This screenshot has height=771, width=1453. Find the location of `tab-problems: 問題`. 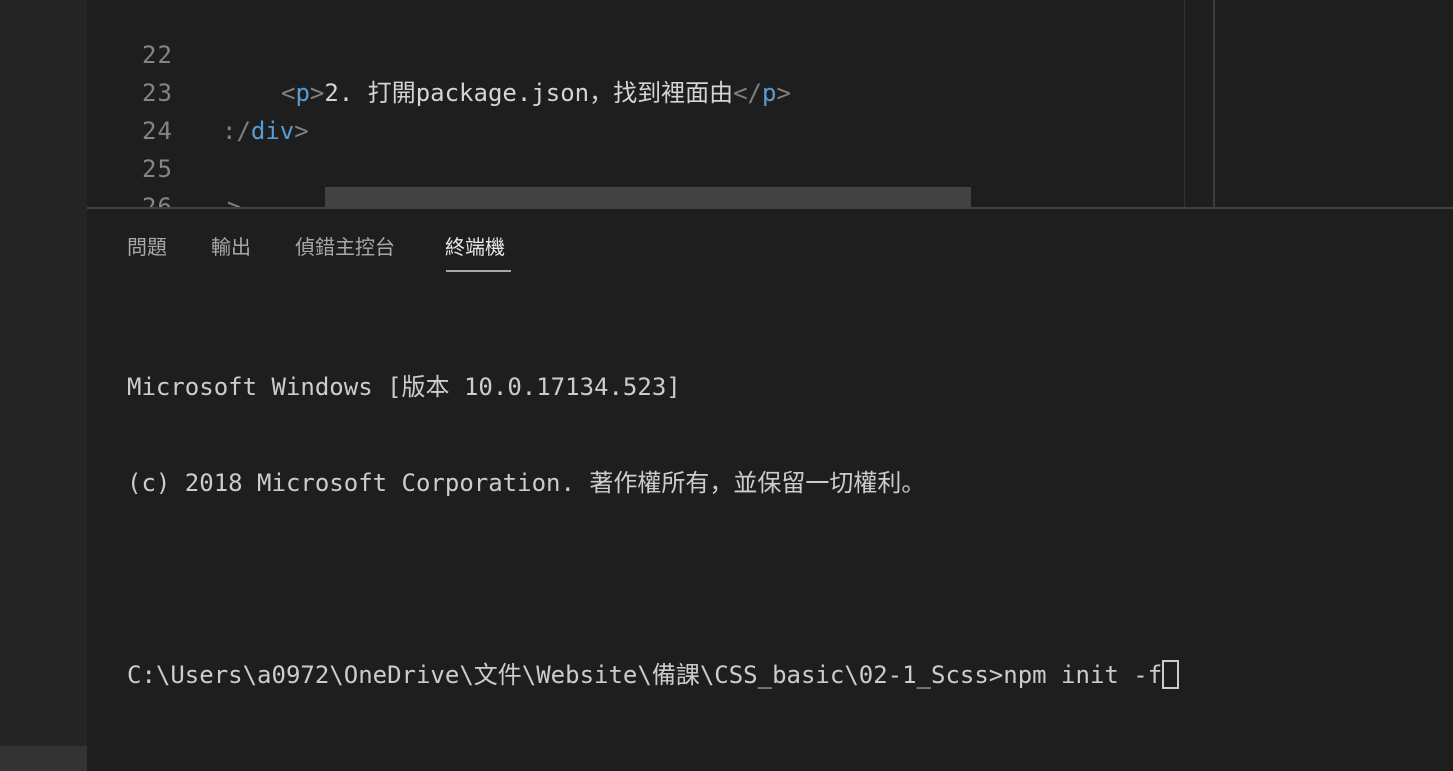

tab-problems: 問題 is located at coordinates (147, 245).